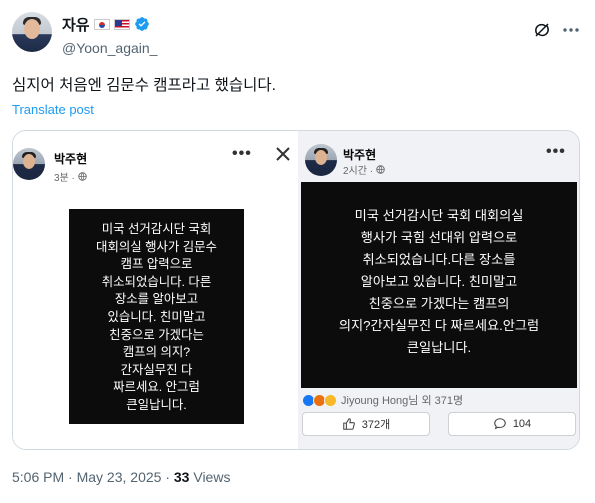 This screenshot has height=503, width=595. I want to click on wow-reaction-icon, so click(330, 400).